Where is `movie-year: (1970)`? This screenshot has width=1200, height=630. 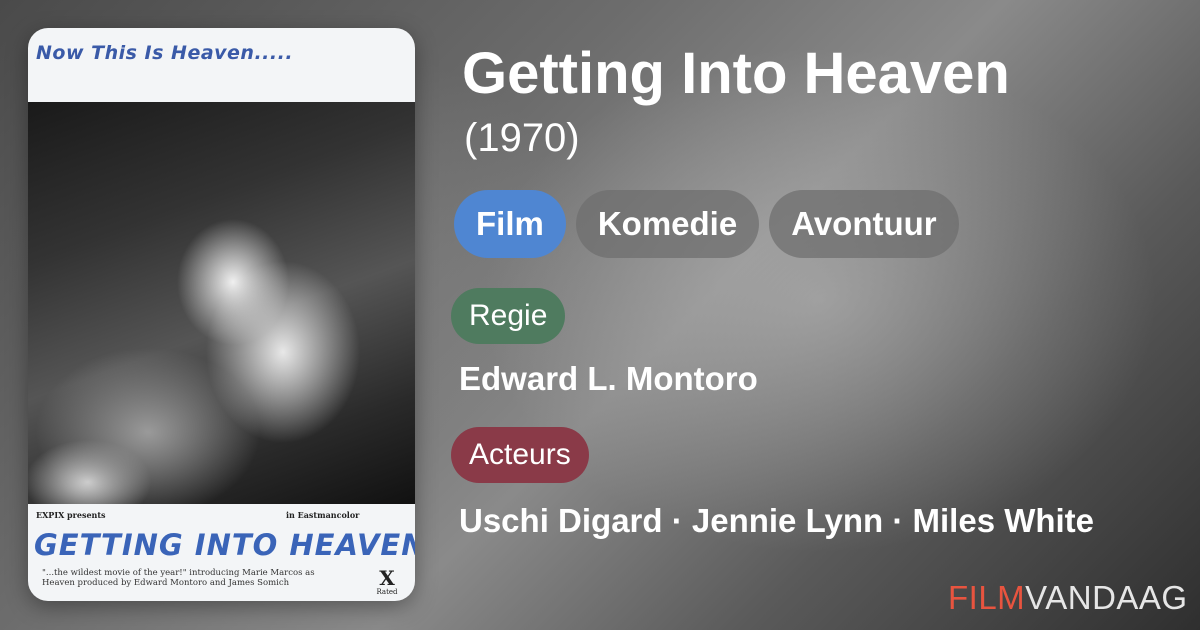 movie-year: (1970) is located at coordinates (522, 138).